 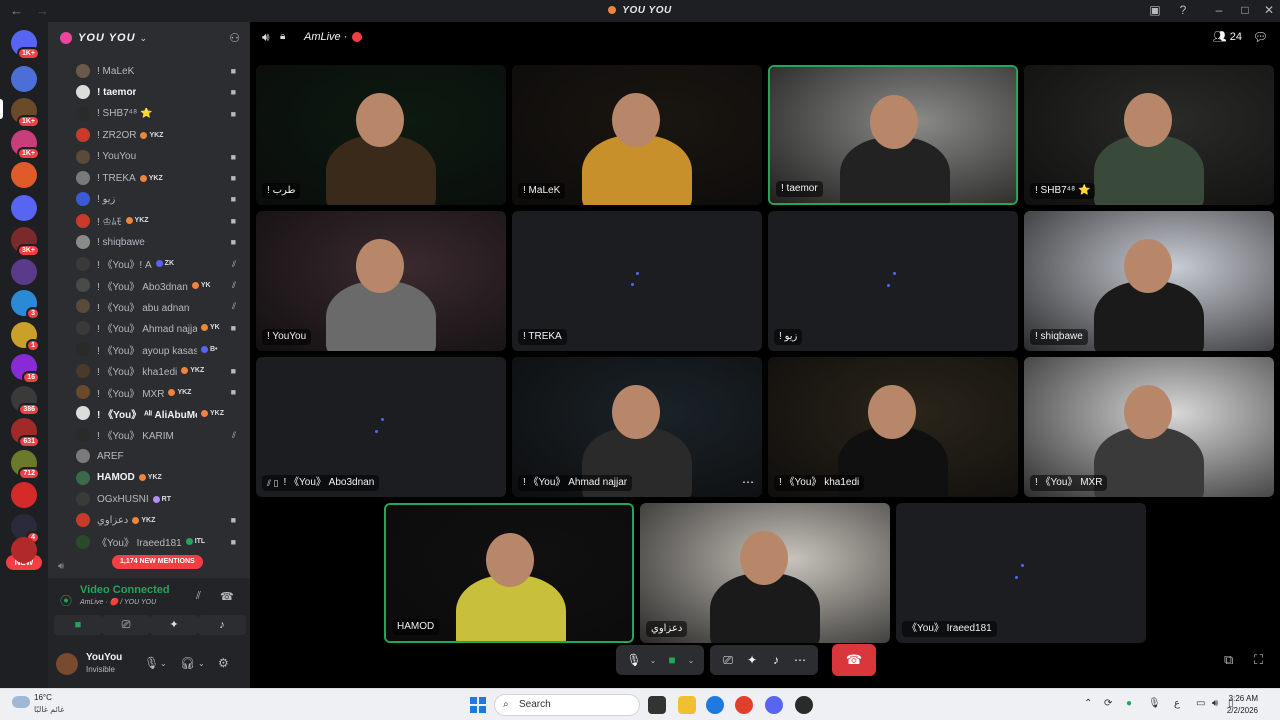 What do you see at coordinates (1177, 703) in the screenshot?
I see `language-indicator: ع` at bounding box center [1177, 703].